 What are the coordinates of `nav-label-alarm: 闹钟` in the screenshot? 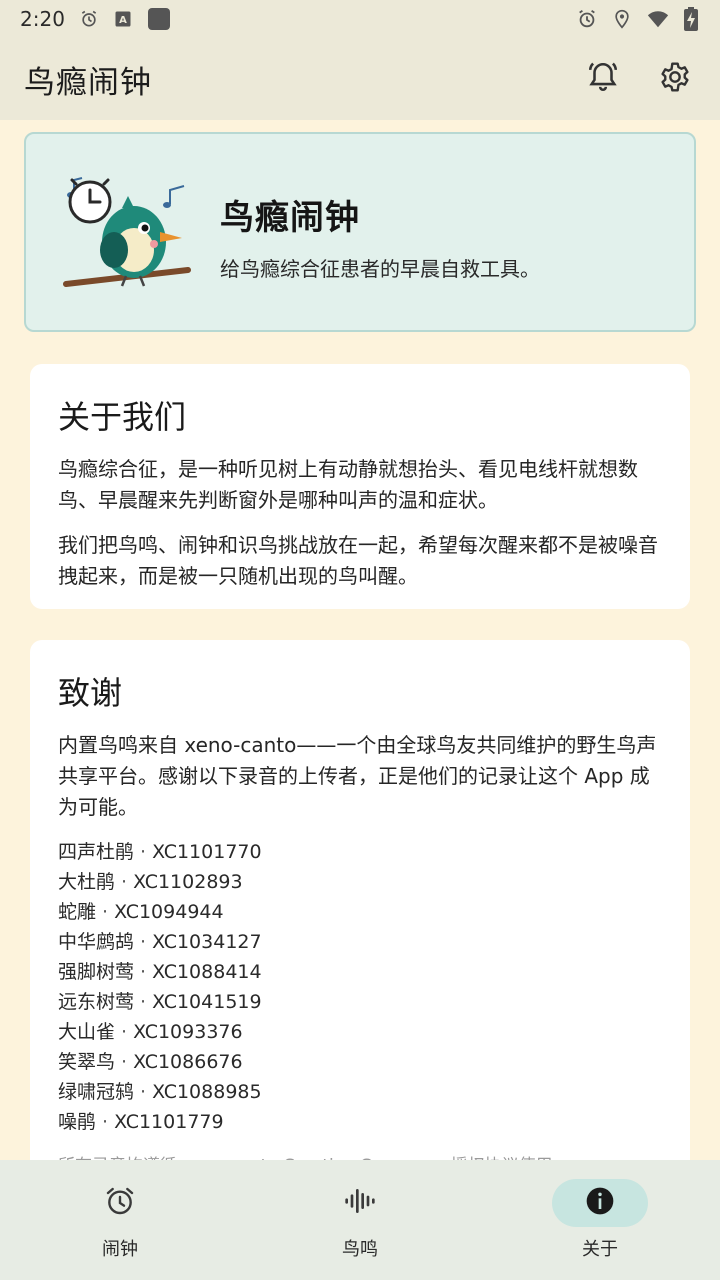 It's located at (120, 1249).